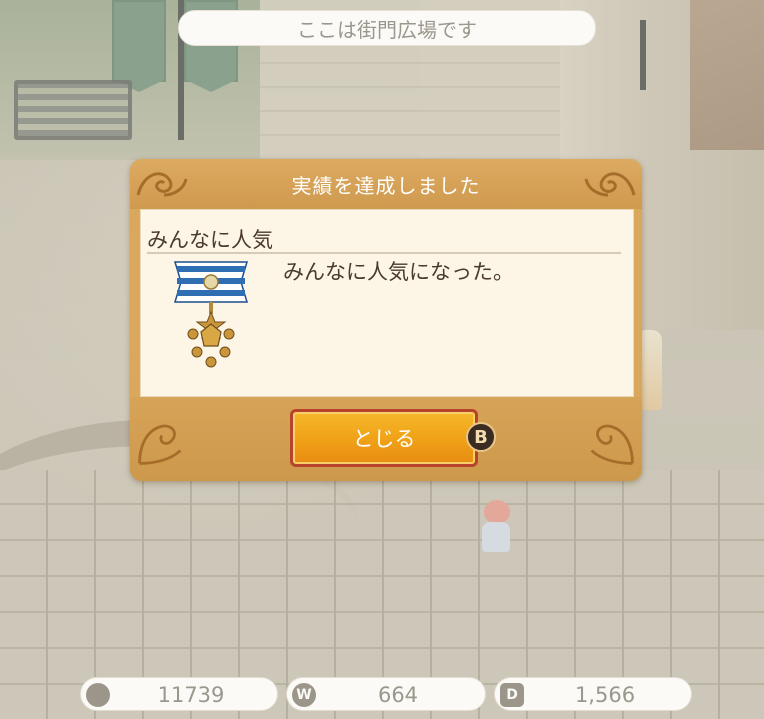 This screenshot has width=764, height=719. I want to click on close-button: とじる, so click(384, 438).